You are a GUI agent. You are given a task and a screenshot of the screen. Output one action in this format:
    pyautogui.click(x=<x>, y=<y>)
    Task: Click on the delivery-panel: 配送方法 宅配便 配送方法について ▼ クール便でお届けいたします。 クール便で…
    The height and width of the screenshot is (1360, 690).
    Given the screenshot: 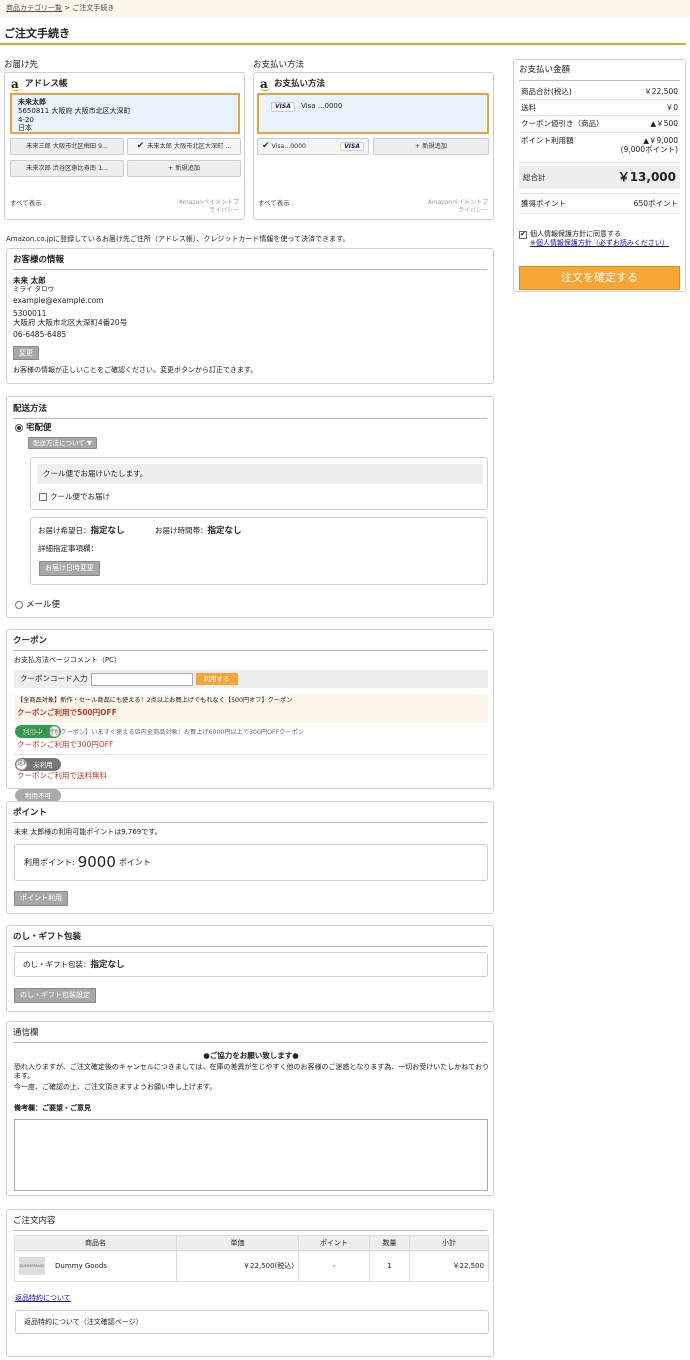 What is the action you would take?
    pyautogui.click(x=250, y=507)
    